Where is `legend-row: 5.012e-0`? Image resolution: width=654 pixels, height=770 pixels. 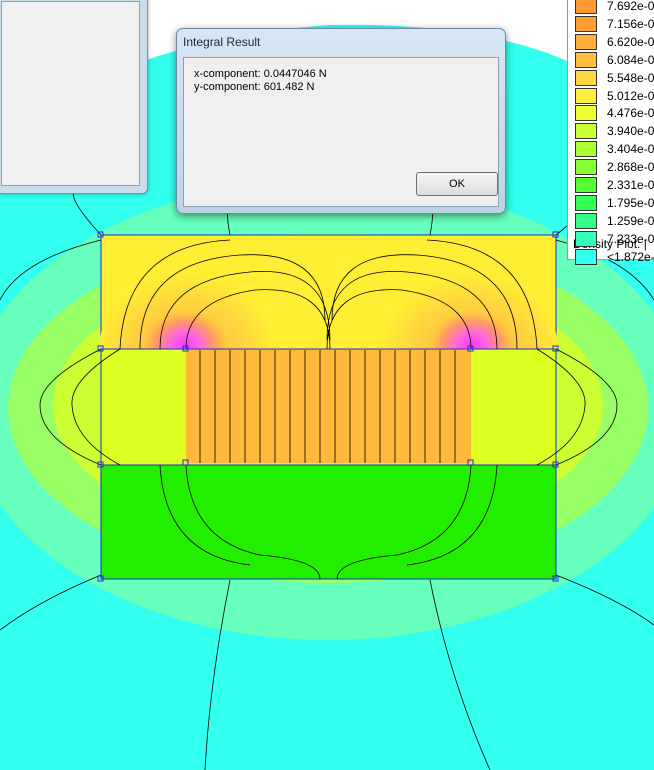 legend-row: 5.012e-0 is located at coordinates (613, 95).